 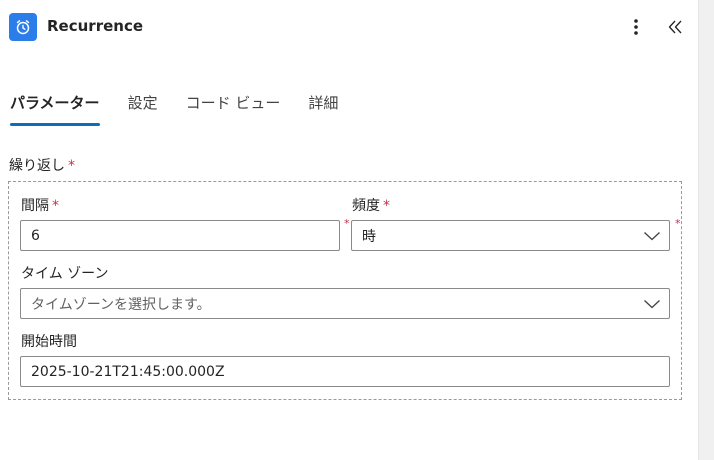 I want to click on tab-details: 詳細, so click(x=323, y=107).